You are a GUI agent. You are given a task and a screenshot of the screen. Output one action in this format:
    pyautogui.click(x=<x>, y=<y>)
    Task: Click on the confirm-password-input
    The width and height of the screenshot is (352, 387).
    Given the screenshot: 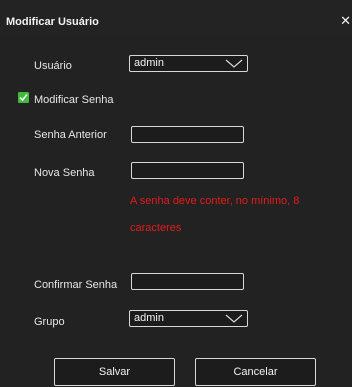 What is the action you would take?
    pyautogui.click(x=187, y=281)
    